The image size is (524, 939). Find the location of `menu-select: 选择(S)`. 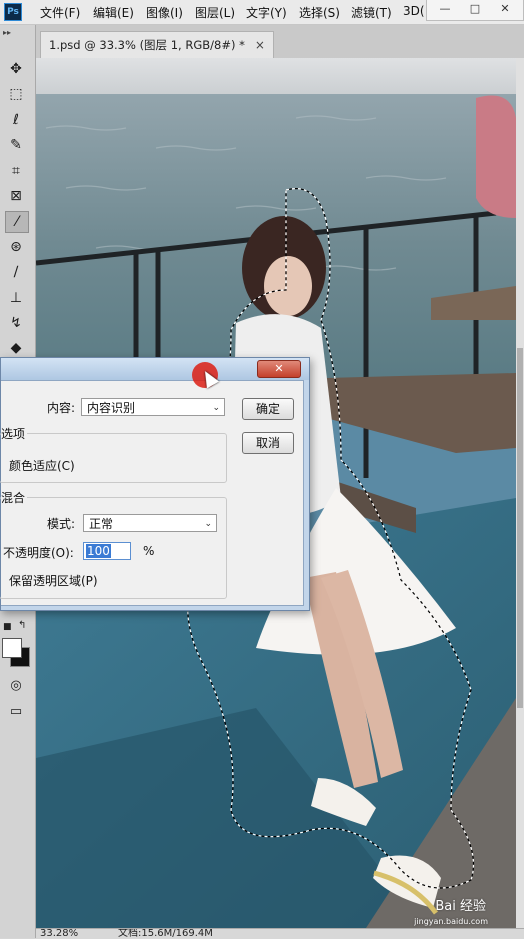

menu-select: 选择(S) is located at coordinates (319, 12).